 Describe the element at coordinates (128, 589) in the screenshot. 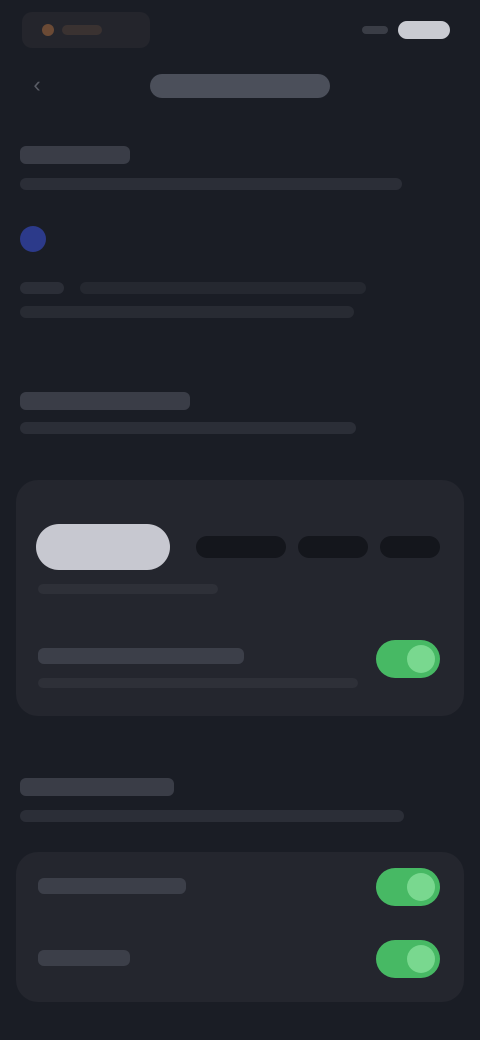

I see `primary-button-sub` at that location.